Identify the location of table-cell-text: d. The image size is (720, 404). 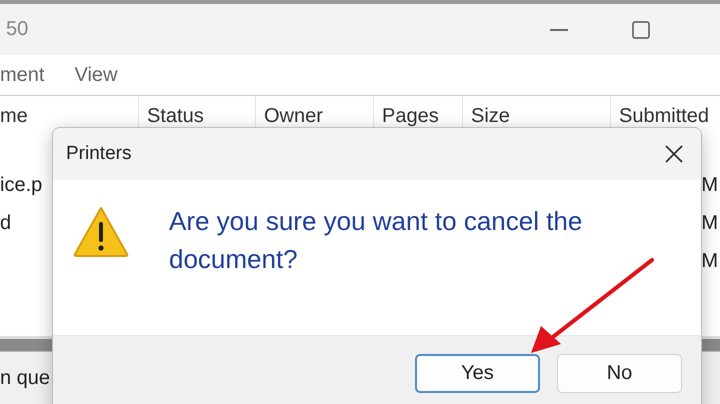
(6, 223).